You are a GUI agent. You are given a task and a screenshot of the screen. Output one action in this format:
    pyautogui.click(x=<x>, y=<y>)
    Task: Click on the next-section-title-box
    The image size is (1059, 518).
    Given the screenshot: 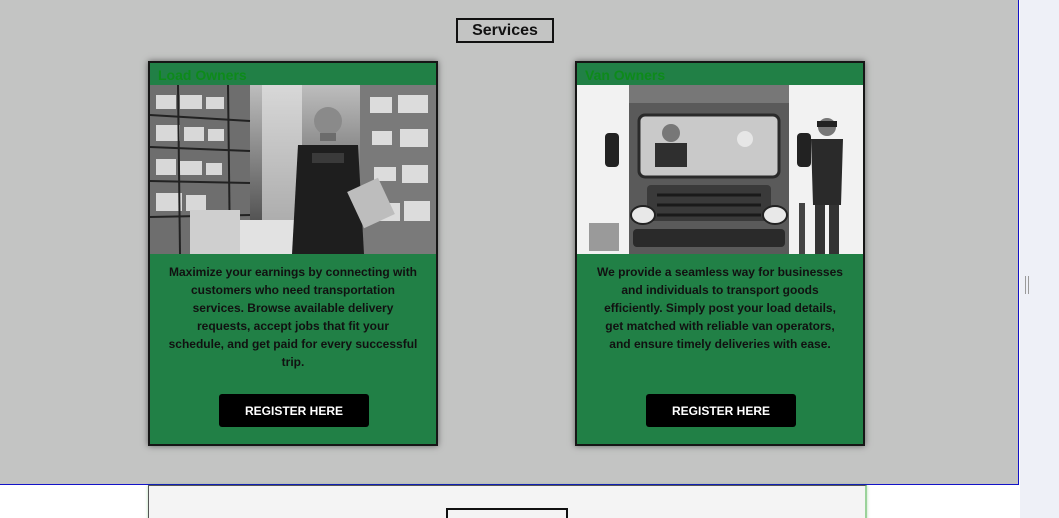 What is the action you would take?
    pyautogui.click(x=507, y=513)
    